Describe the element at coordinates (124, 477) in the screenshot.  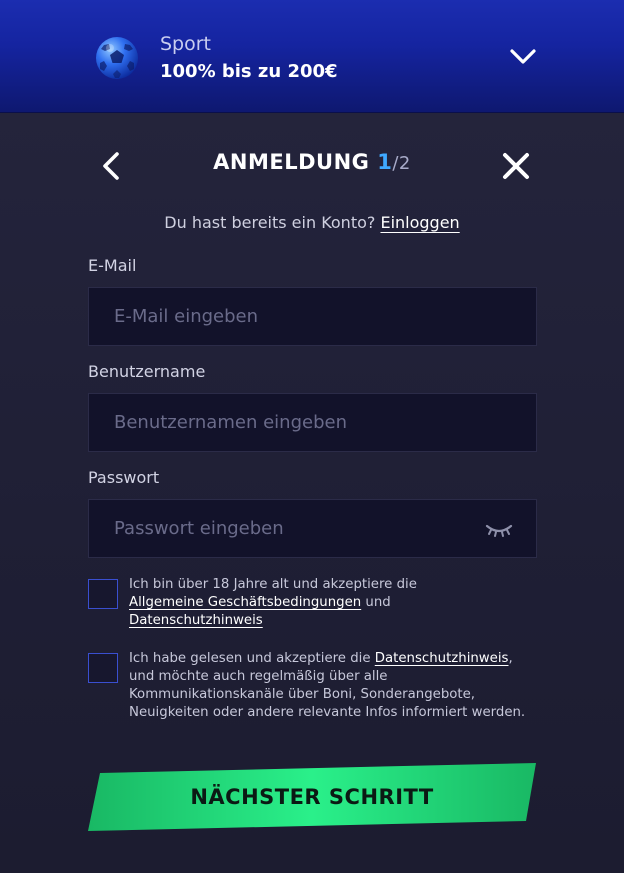
I see `password-label: Passwort` at that location.